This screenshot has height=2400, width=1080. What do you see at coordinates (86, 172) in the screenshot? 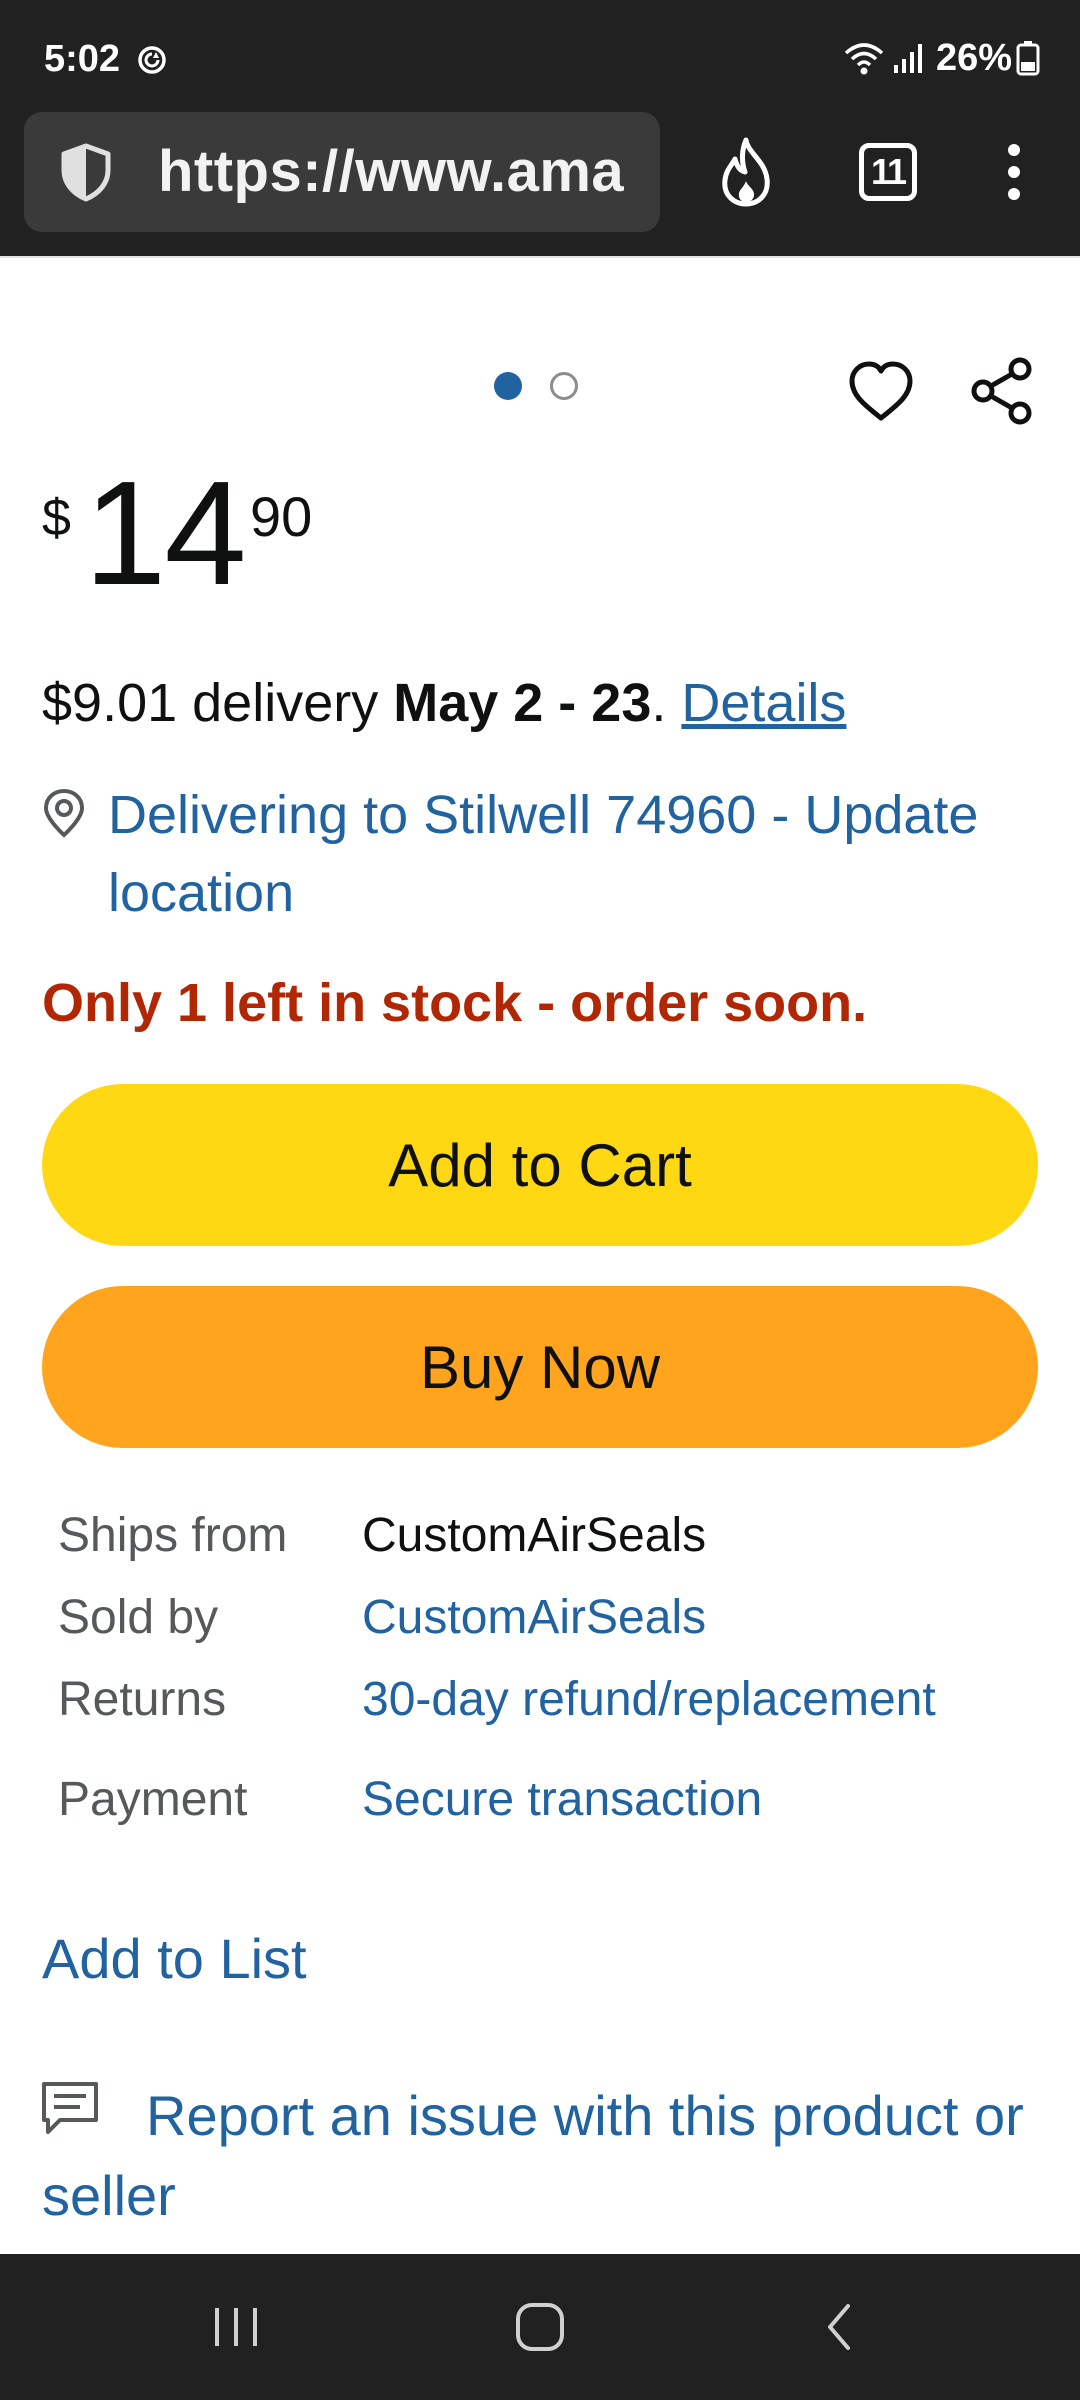
I see `shield-icon` at bounding box center [86, 172].